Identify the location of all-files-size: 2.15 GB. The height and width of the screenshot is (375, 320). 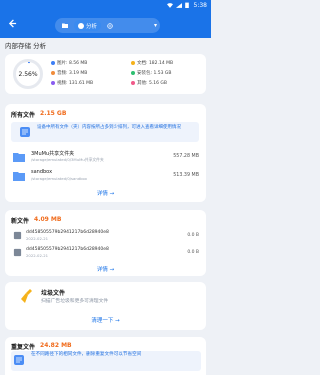
(53, 113).